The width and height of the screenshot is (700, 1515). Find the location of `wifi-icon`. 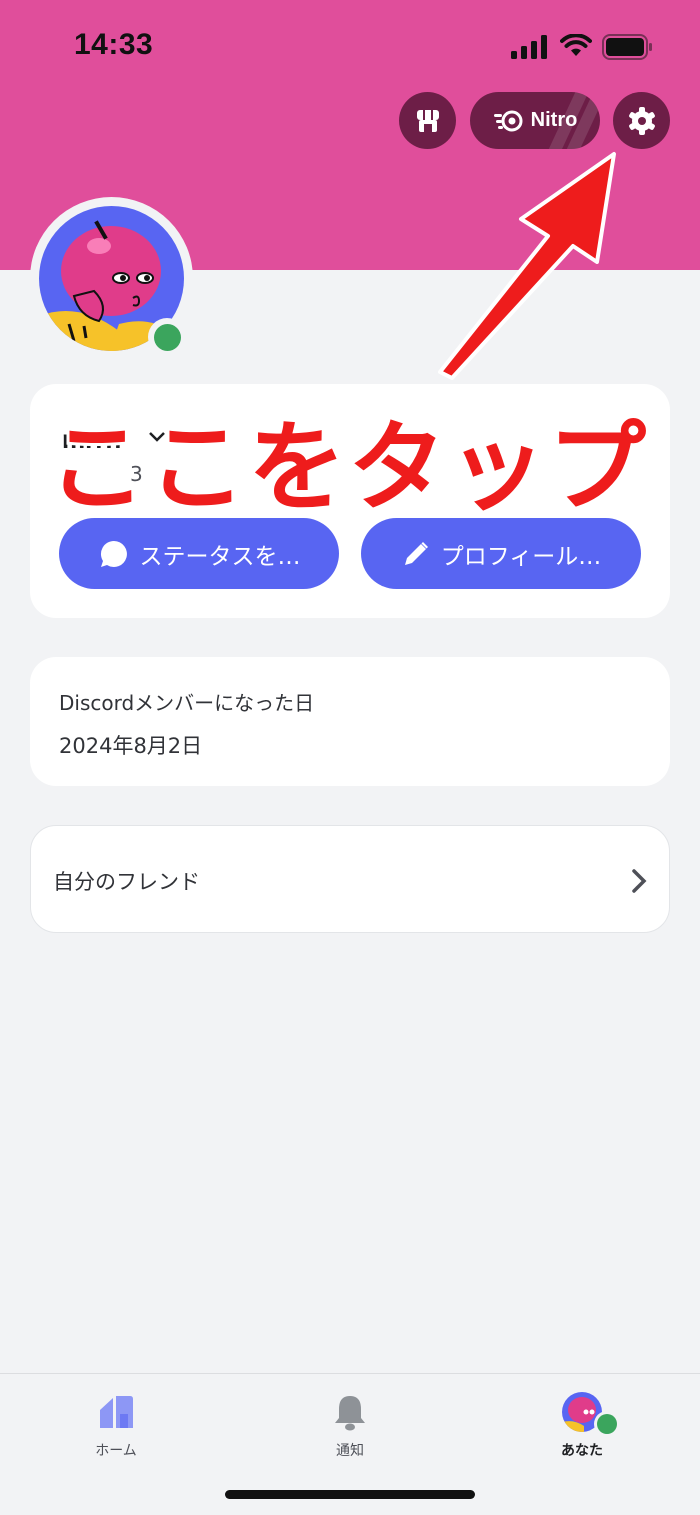

wifi-icon is located at coordinates (576, 45).